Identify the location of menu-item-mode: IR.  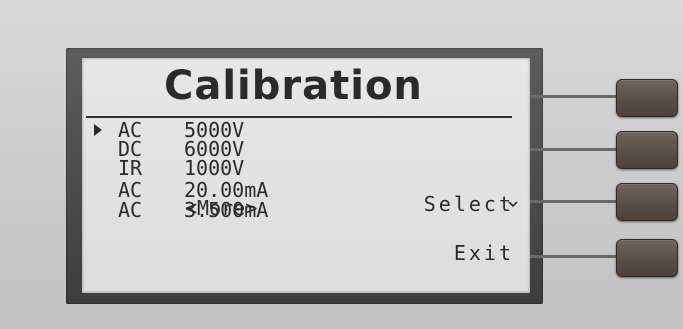
(130, 168).